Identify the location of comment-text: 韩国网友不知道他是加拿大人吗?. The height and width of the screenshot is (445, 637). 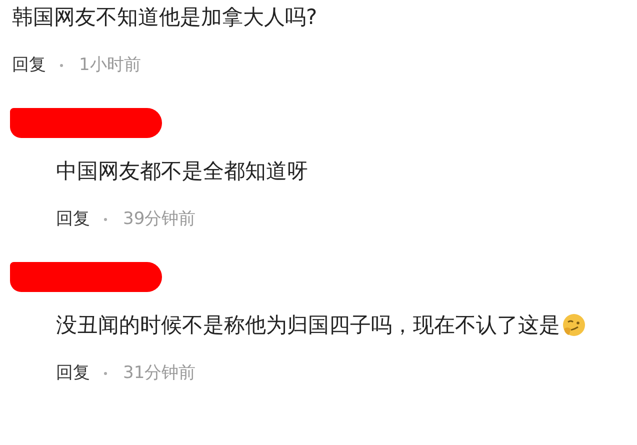
(165, 17).